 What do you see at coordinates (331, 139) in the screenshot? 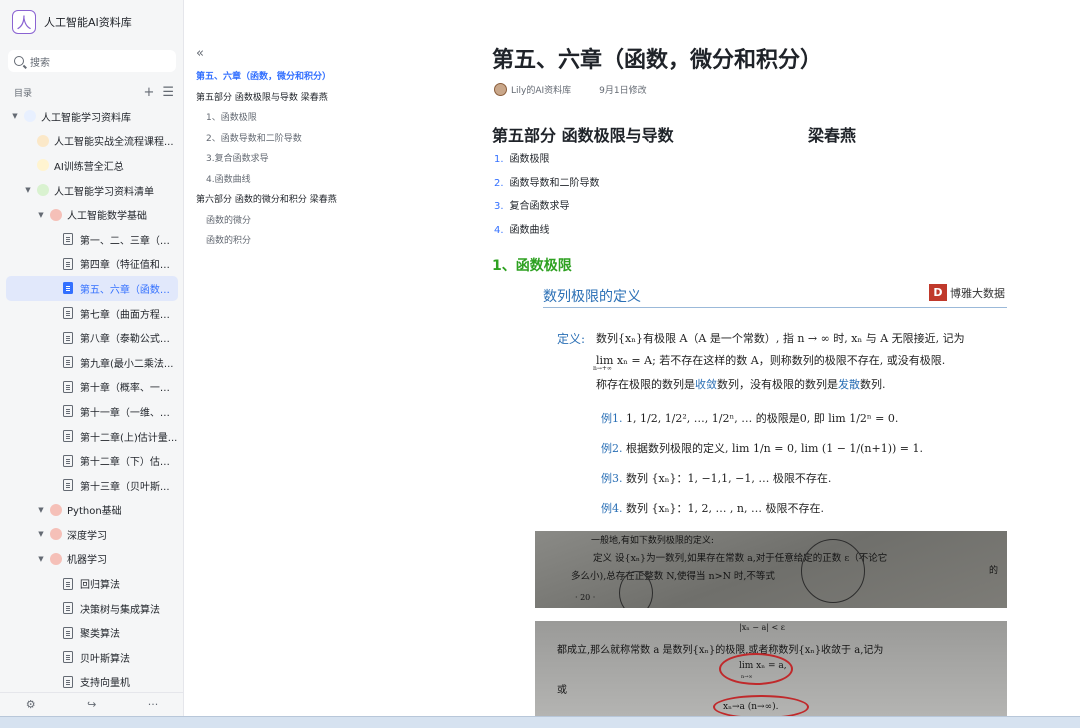
I see `outline-item: 2、函数导数和二阶导数` at bounding box center [331, 139].